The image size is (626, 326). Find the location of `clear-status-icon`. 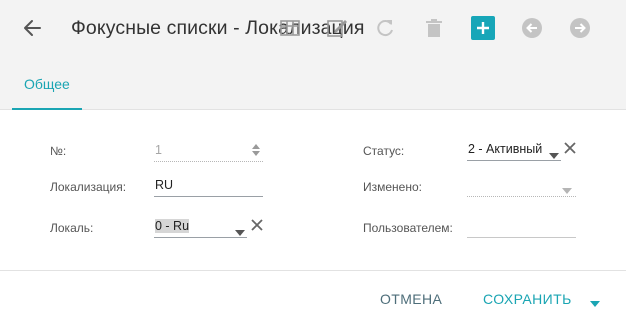

clear-status-icon is located at coordinates (570, 148).